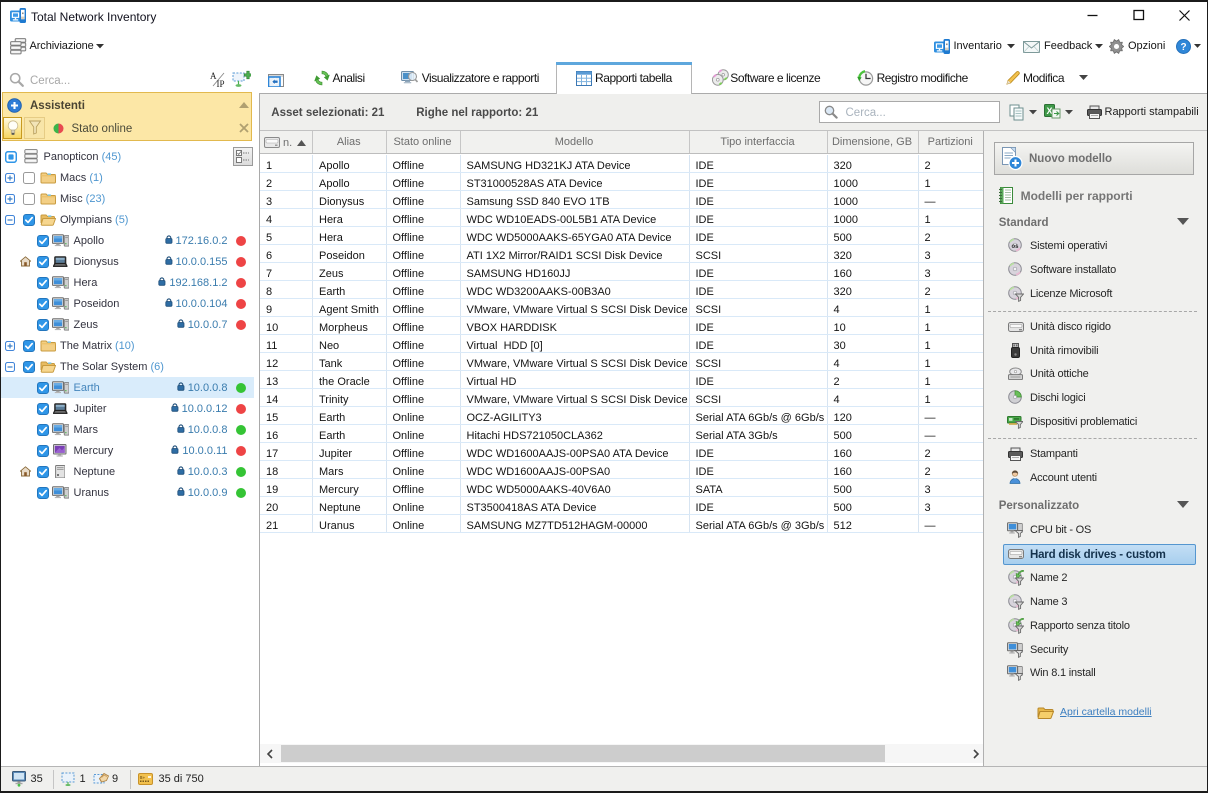 Image resolution: width=1208 pixels, height=793 pixels. Describe the element at coordinates (143, 777) in the screenshot. I see `svg-text: 0»` at that location.